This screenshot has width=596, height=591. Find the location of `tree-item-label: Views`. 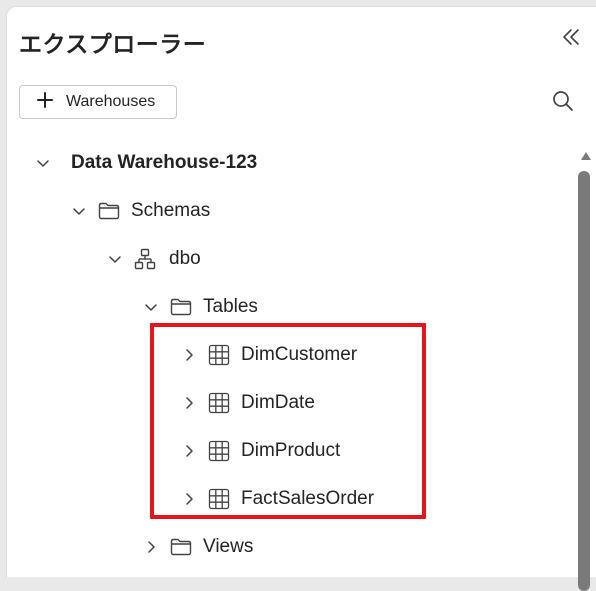

tree-item-label: Views is located at coordinates (228, 546).